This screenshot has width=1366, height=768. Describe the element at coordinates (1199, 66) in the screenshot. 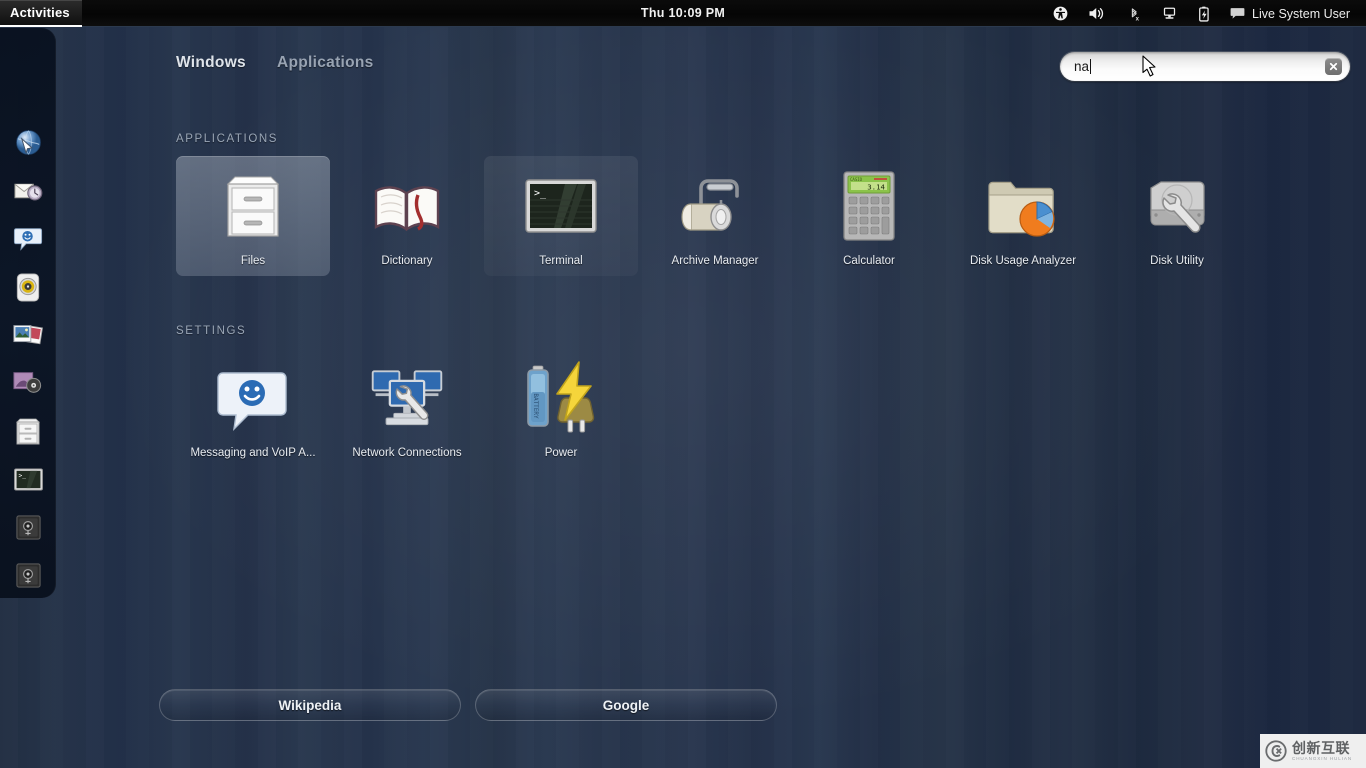

I see `search-input: na` at that location.